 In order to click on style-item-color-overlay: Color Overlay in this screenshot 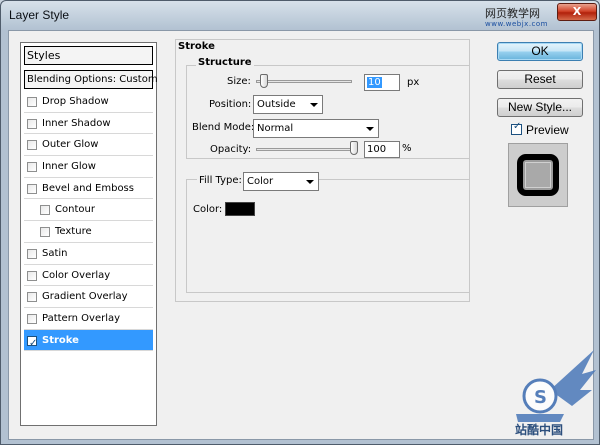, I will do `click(88, 276)`.